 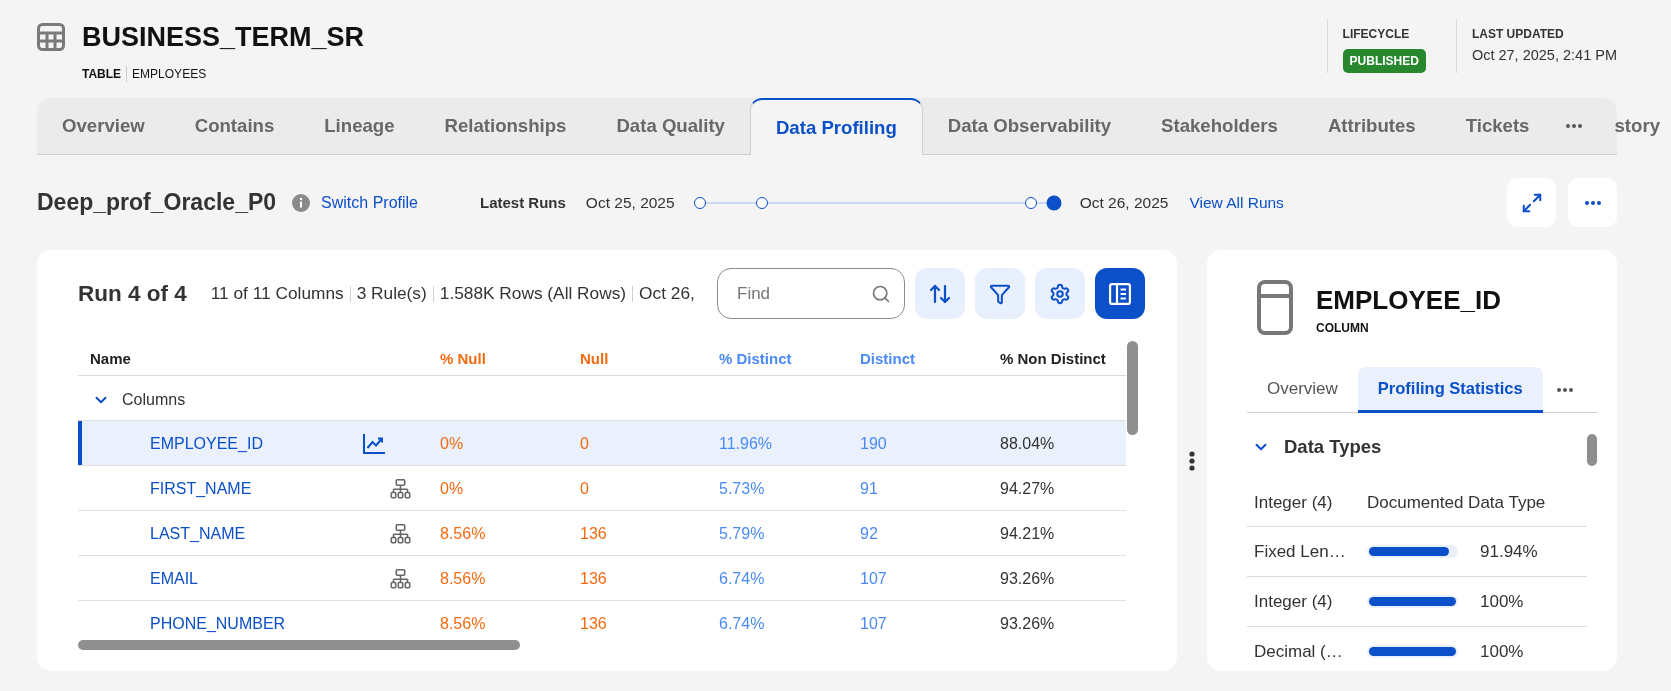 I want to click on expand-button, so click(x=1531, y=202).